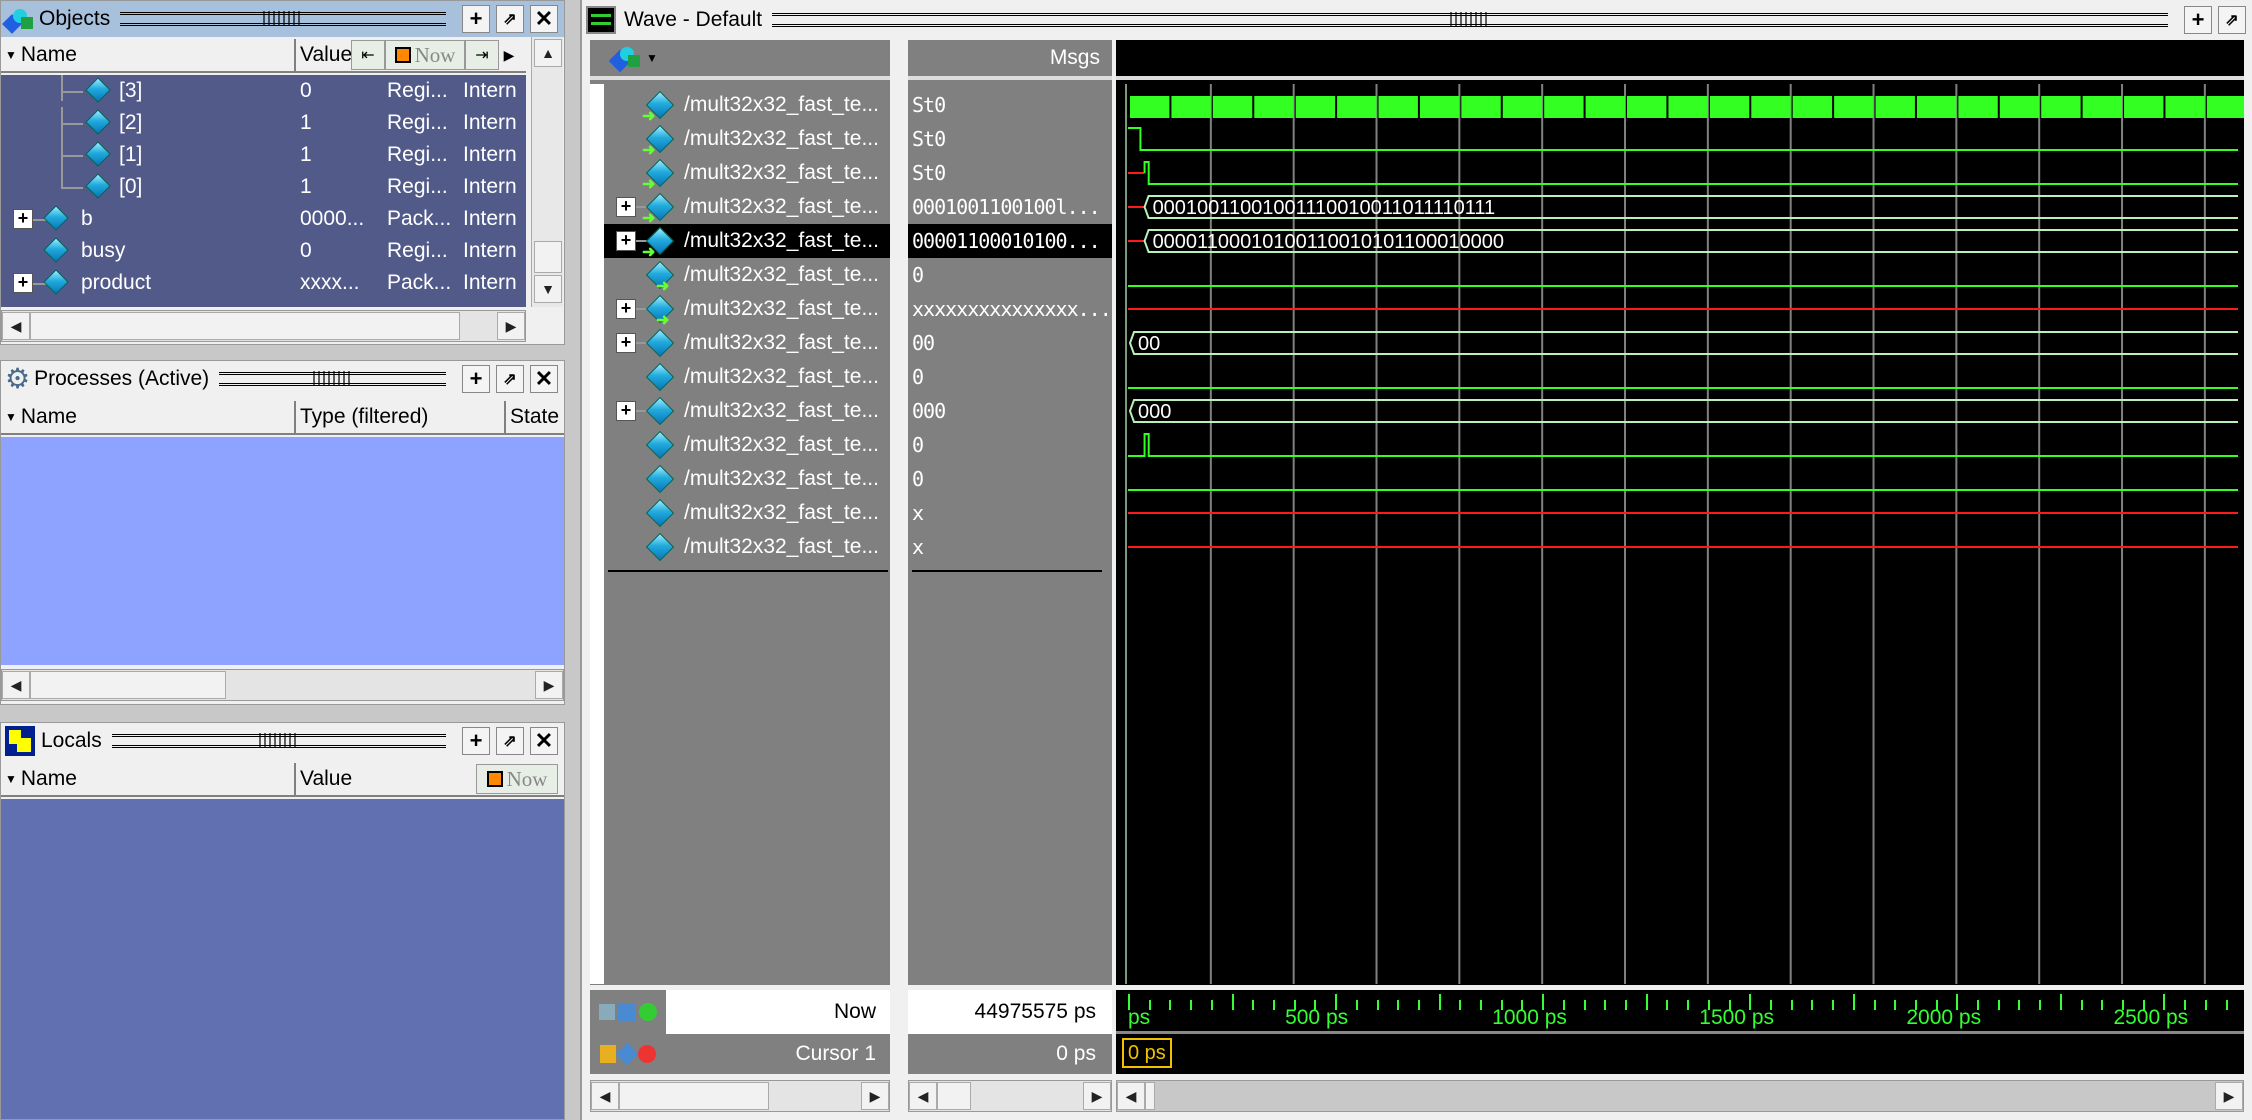  Describe the element at coordinates (401, 417) in the screenshot. I see `column-type: Type (filtered)` at that location.